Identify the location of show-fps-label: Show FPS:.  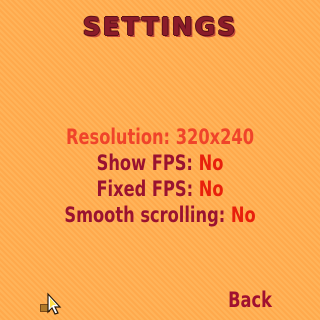
(147, 163).